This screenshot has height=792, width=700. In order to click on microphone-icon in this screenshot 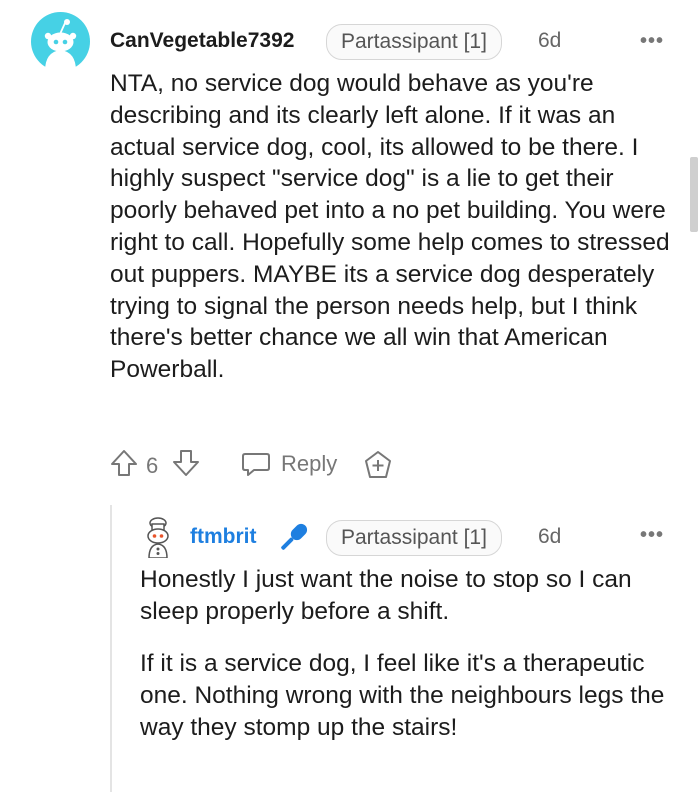, I will do `click(294, 536)`.